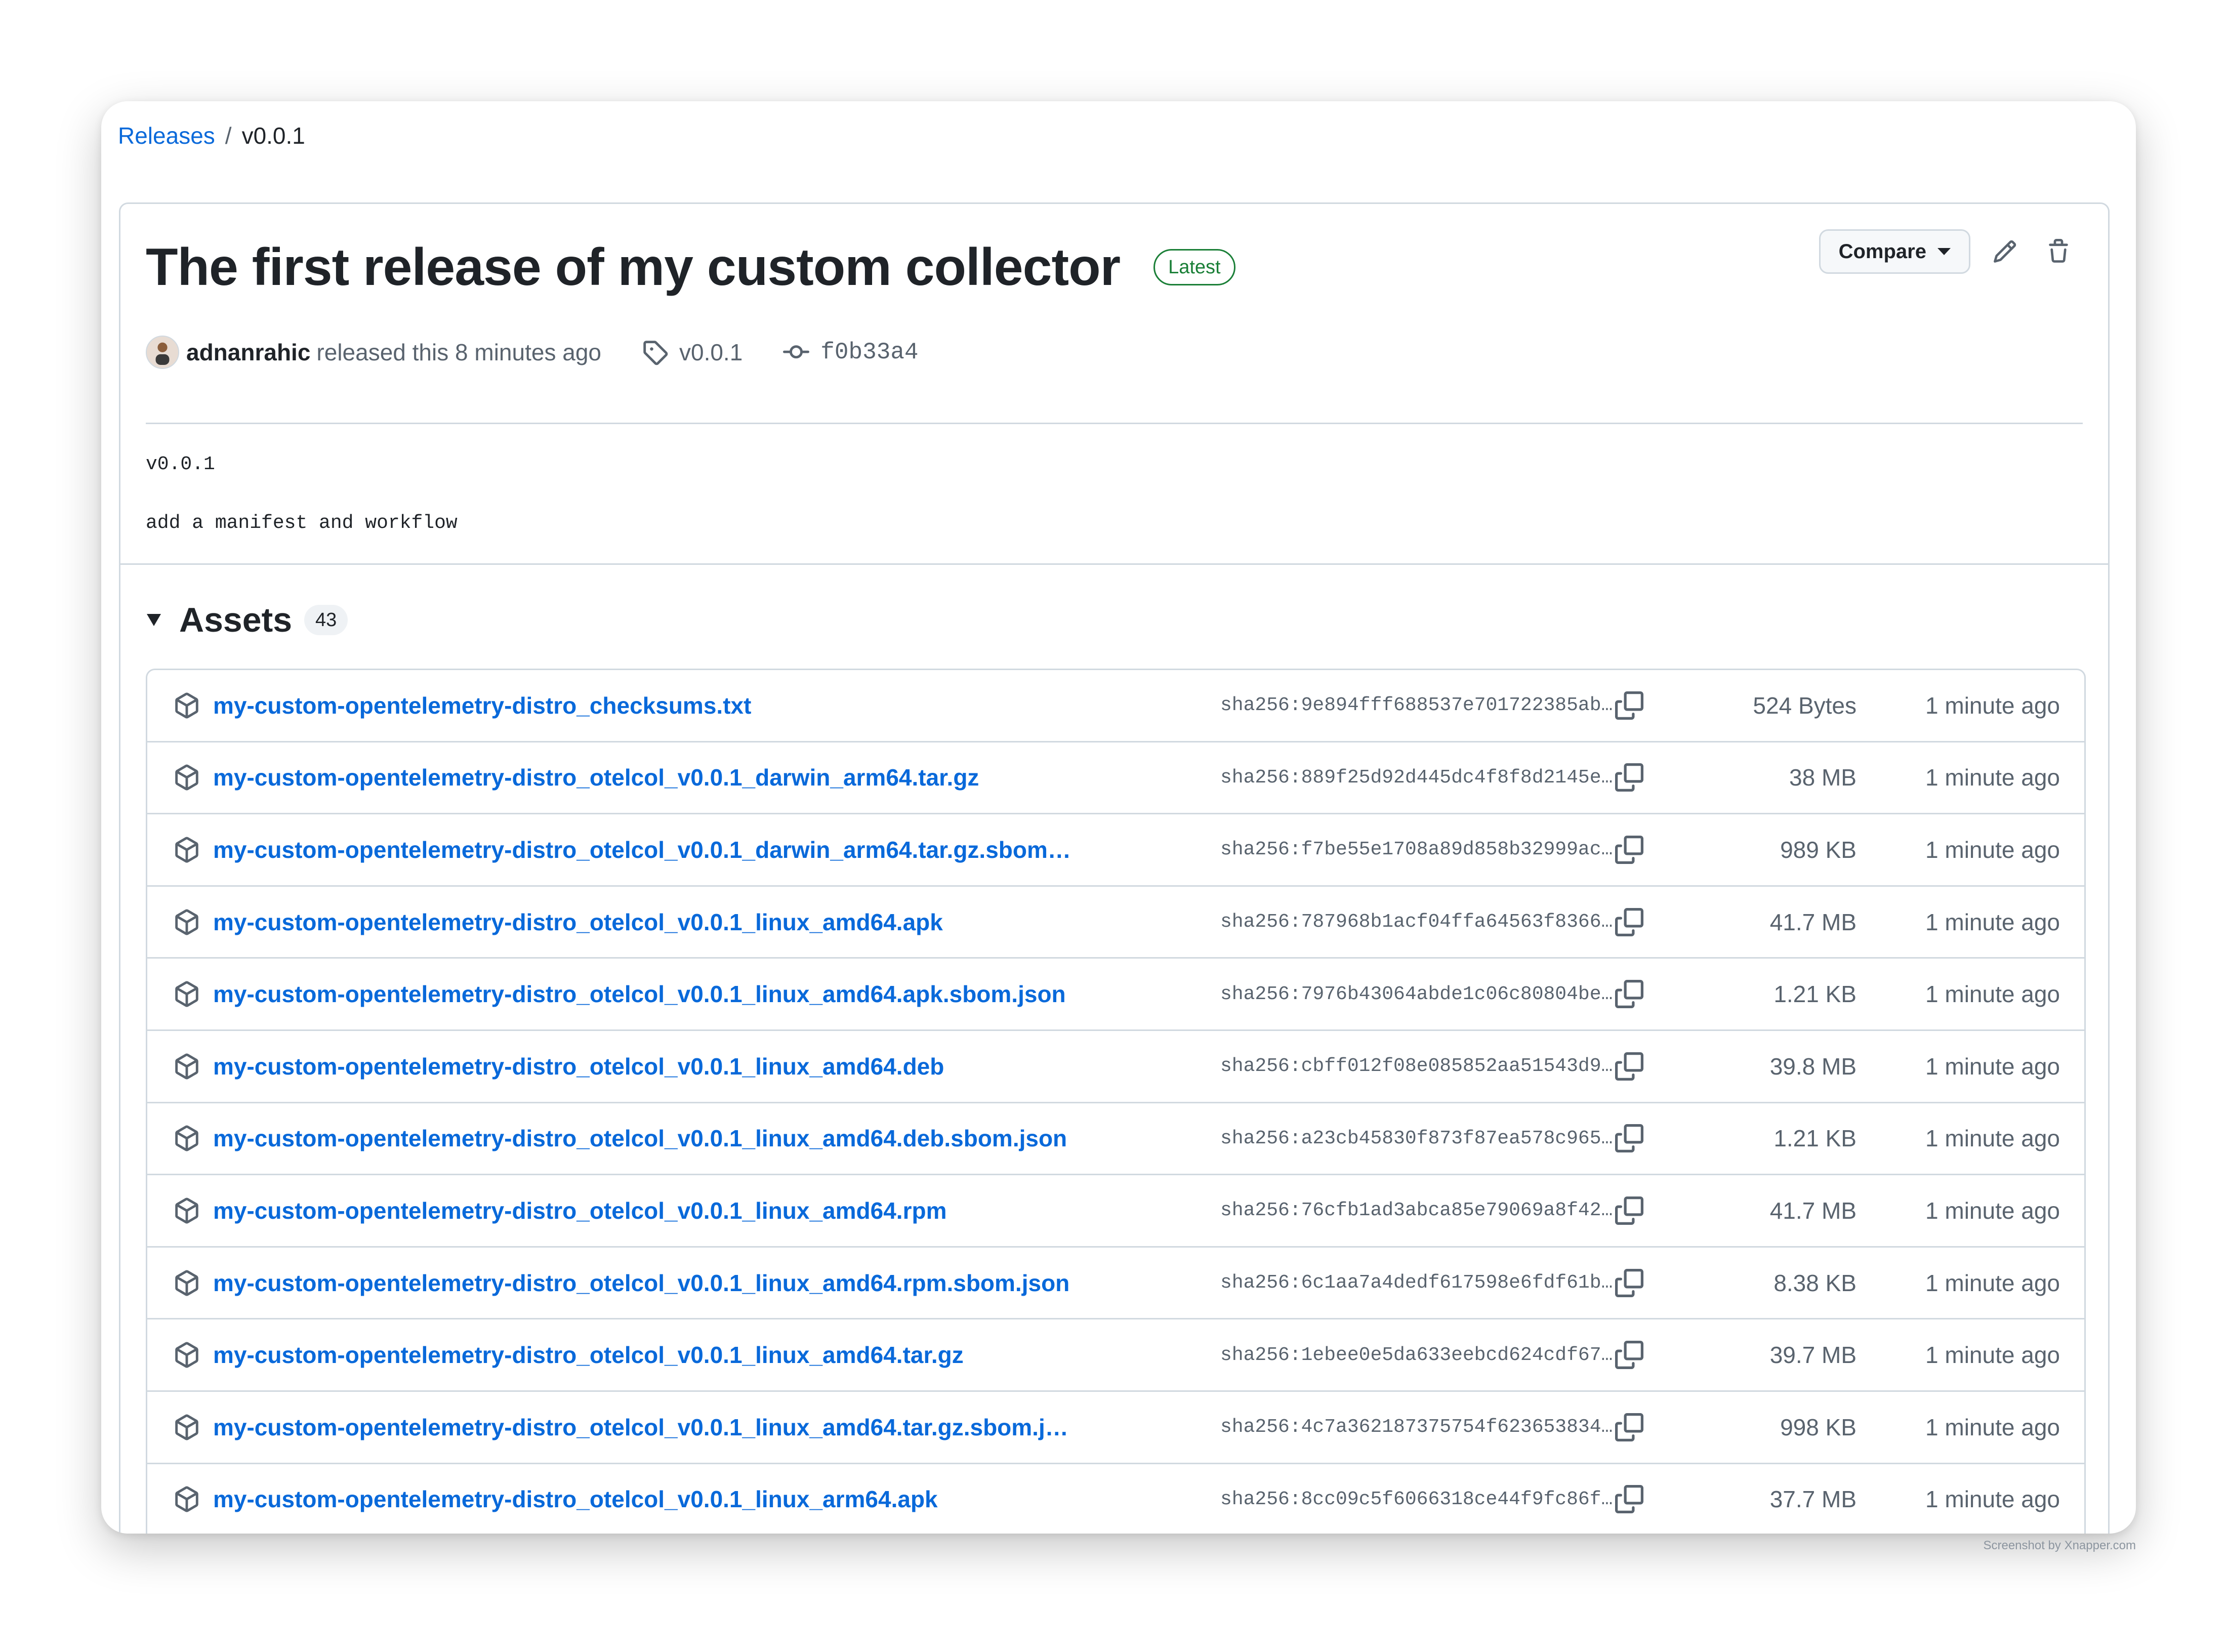  What do you see at coordinates (1815, 1282) in the screenshot?
I see `asset-size: 8.38 KB` at bounding box center [1815, 1282].